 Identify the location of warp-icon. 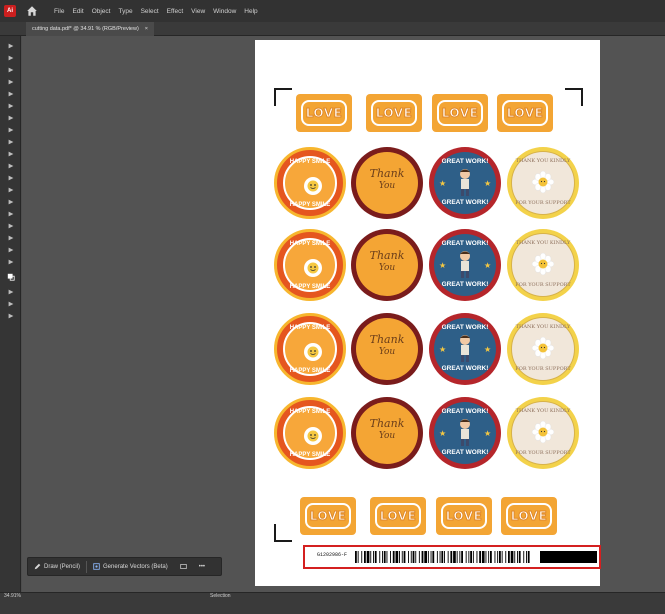
(10, 166).